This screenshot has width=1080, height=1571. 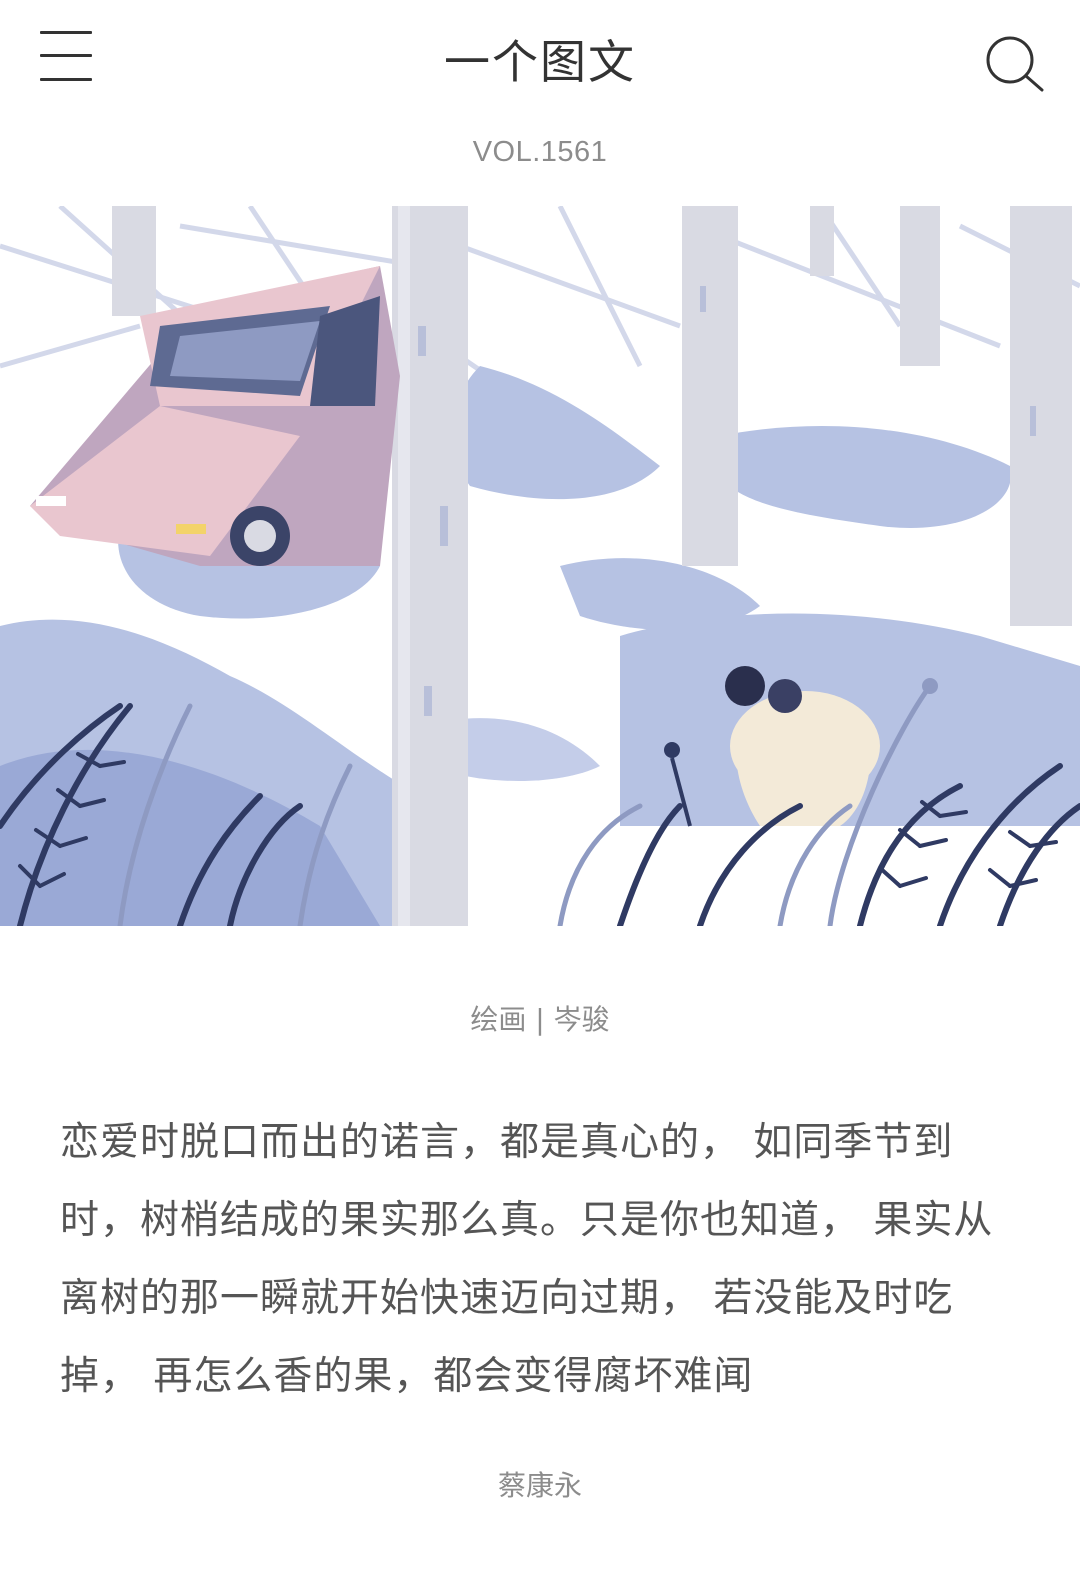 I want to click on illustration-credit: 绘画 | 岑骏, so click(x=540, y=1020).